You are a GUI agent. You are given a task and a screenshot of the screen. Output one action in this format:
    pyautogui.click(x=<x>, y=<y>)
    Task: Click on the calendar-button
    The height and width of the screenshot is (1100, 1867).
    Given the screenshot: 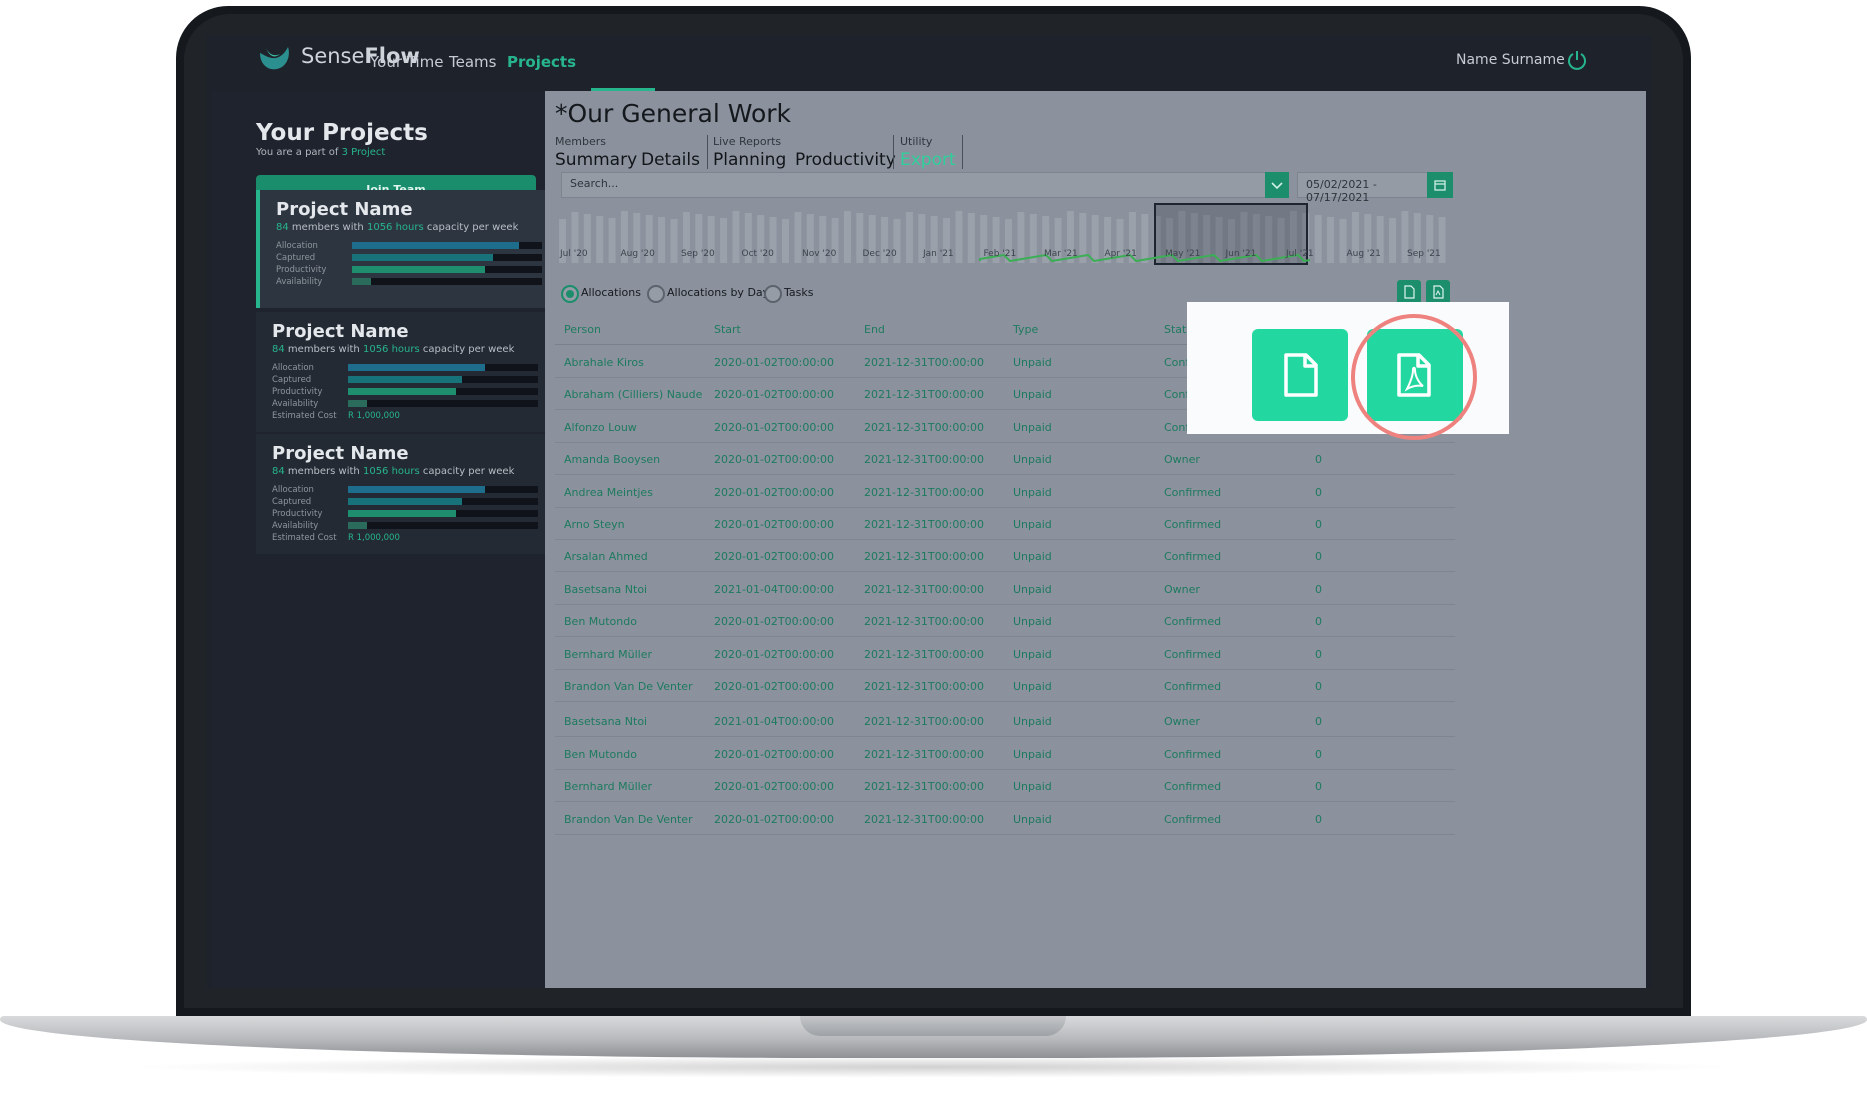 What is the action you would take?
    pyautogui.click(x=1440, y=185)
    